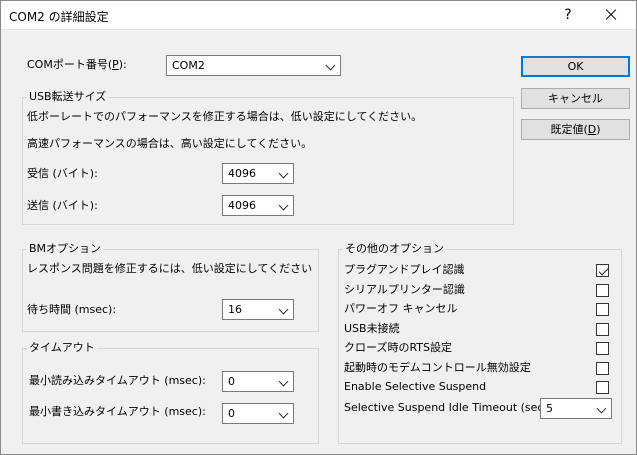 The image size is (637, 455). I want to click on read-timeout-label: 最小読み込みタイムアウト (msec):, so click(117, 380).